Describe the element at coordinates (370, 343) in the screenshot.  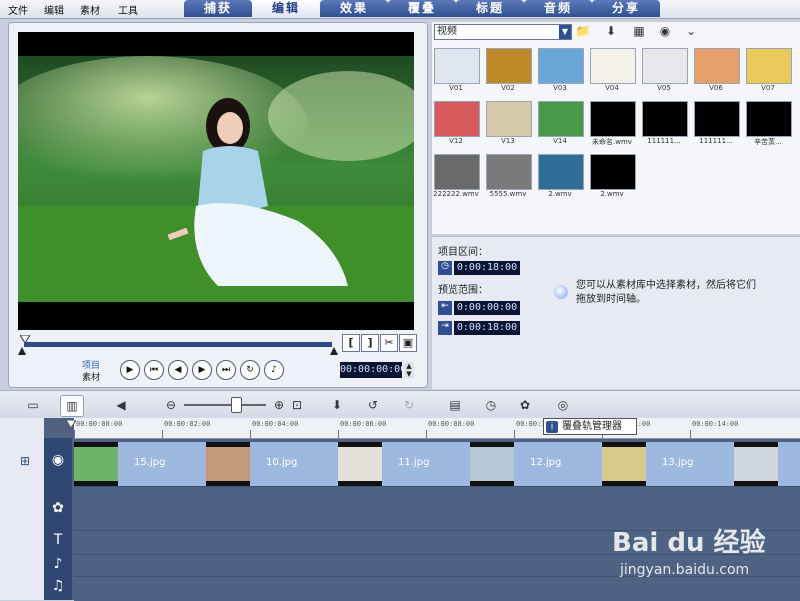
I see `mark-out-button: ]` at that location.